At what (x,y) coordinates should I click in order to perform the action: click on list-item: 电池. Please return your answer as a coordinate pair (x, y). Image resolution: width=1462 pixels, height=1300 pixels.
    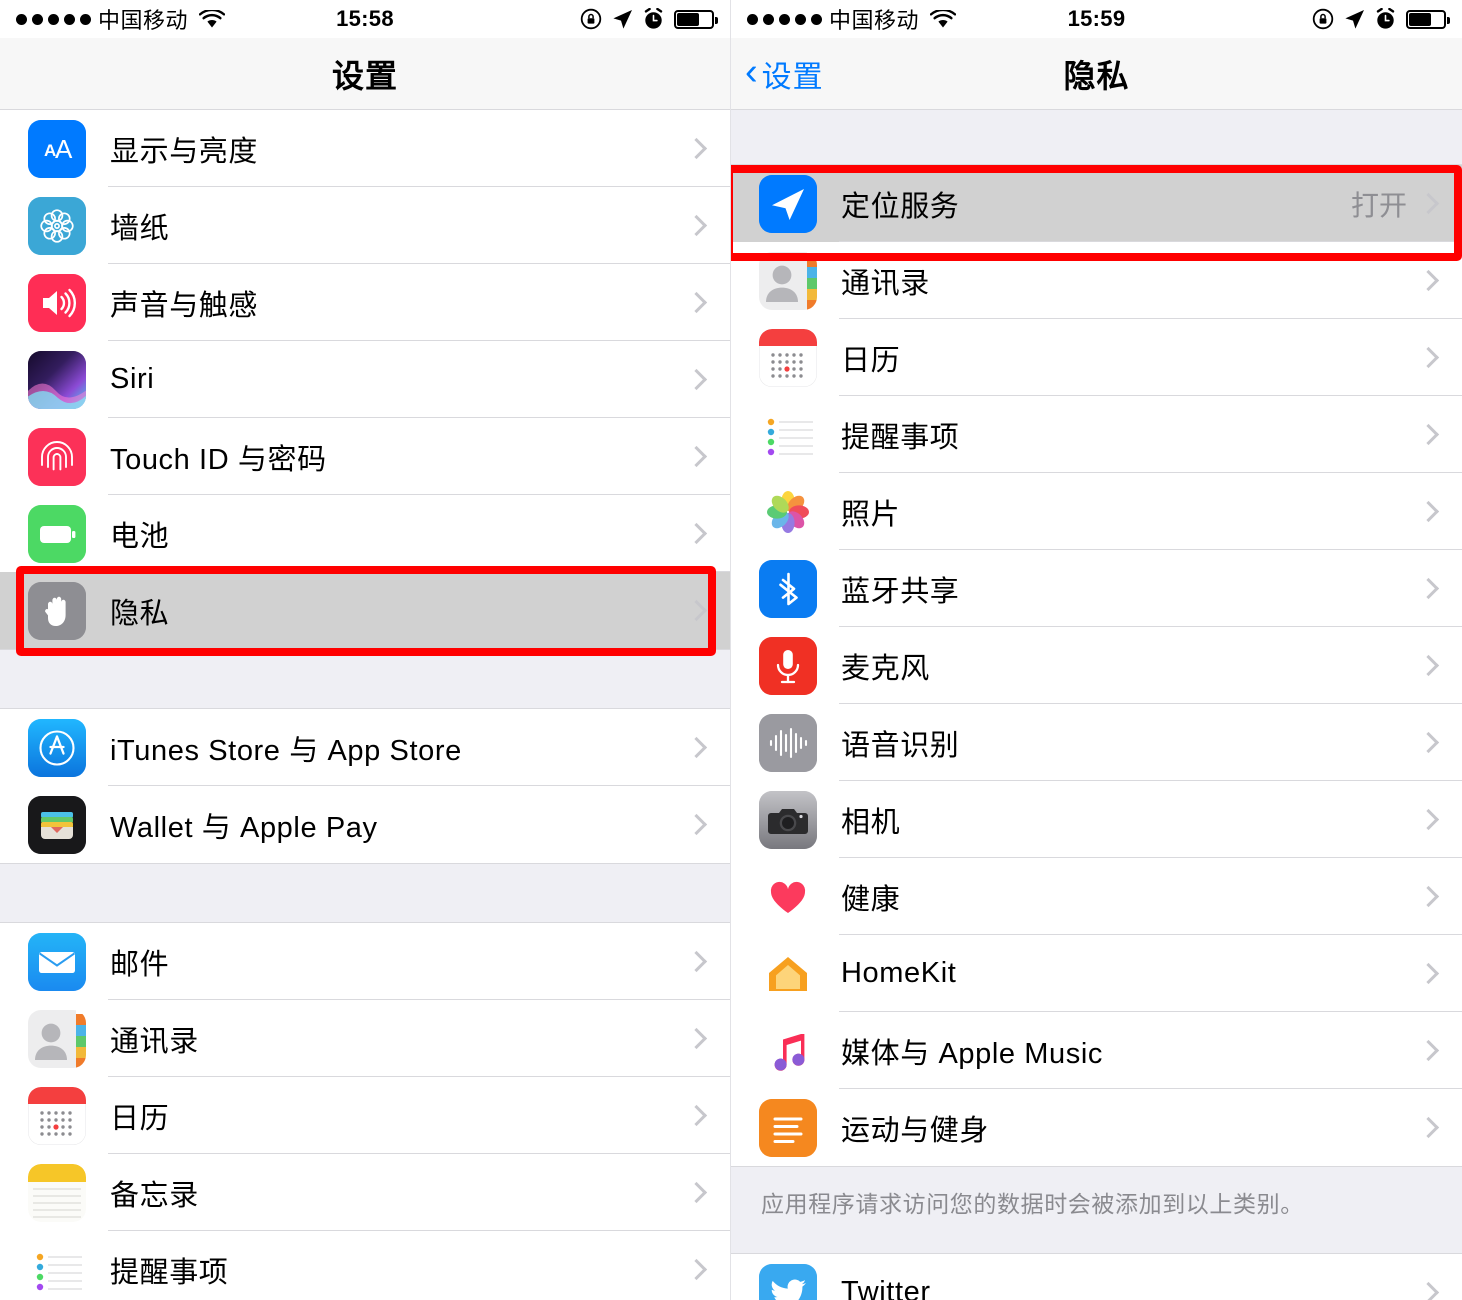
    Looking at the image, I should click on (365, 533).